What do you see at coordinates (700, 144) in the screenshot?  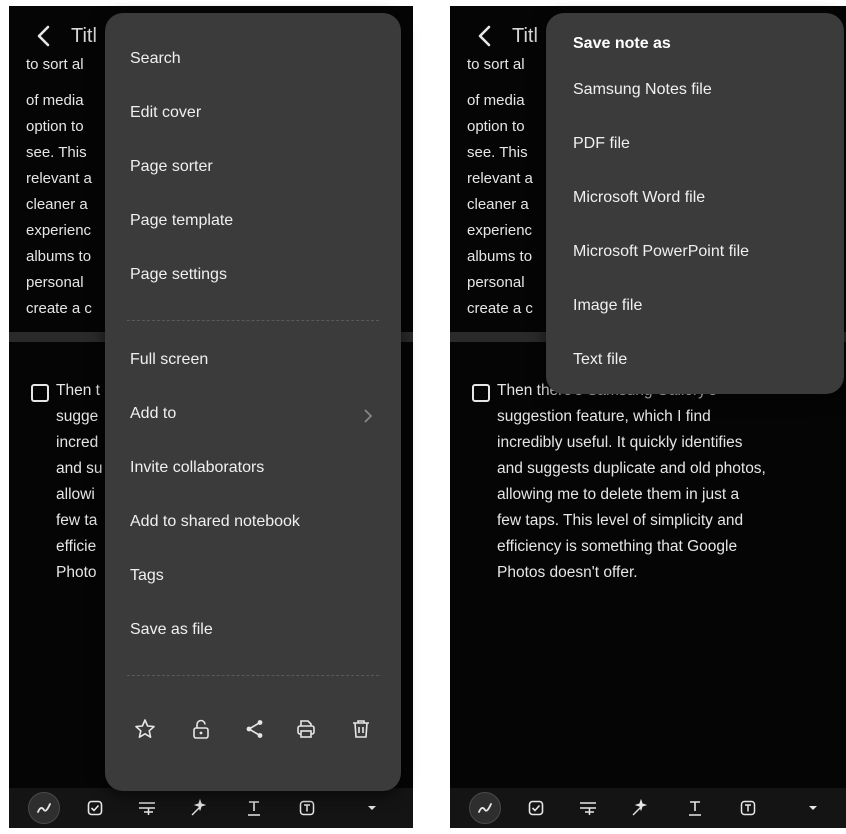 I see `save-option-pdf: PDF file` at bounding box center [700, 144].